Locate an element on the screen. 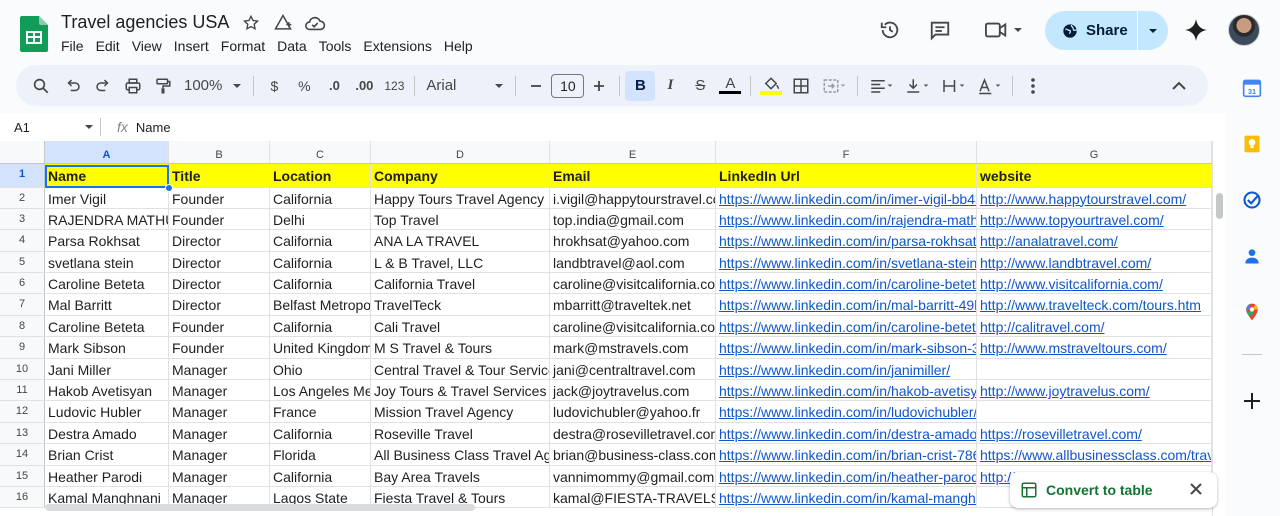 The image size is (1280, 516). cell-website-text: http://www.topyourtravel.com/ is located at coordinates (1072, 220).